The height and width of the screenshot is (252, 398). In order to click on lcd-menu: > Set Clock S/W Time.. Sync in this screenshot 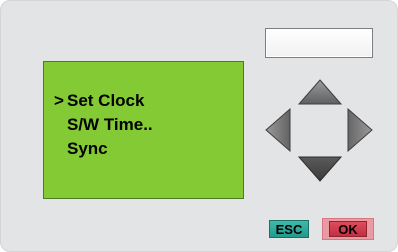, I will do `click(103, 125)`.